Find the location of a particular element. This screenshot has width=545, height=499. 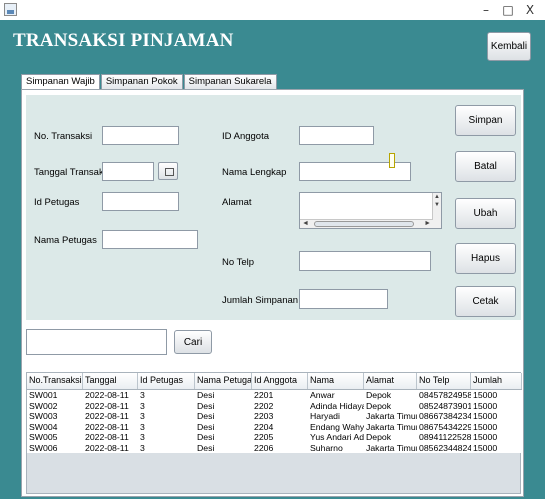

label-nama-petugas: Nama Petugas is located at coordinates (65, 240).